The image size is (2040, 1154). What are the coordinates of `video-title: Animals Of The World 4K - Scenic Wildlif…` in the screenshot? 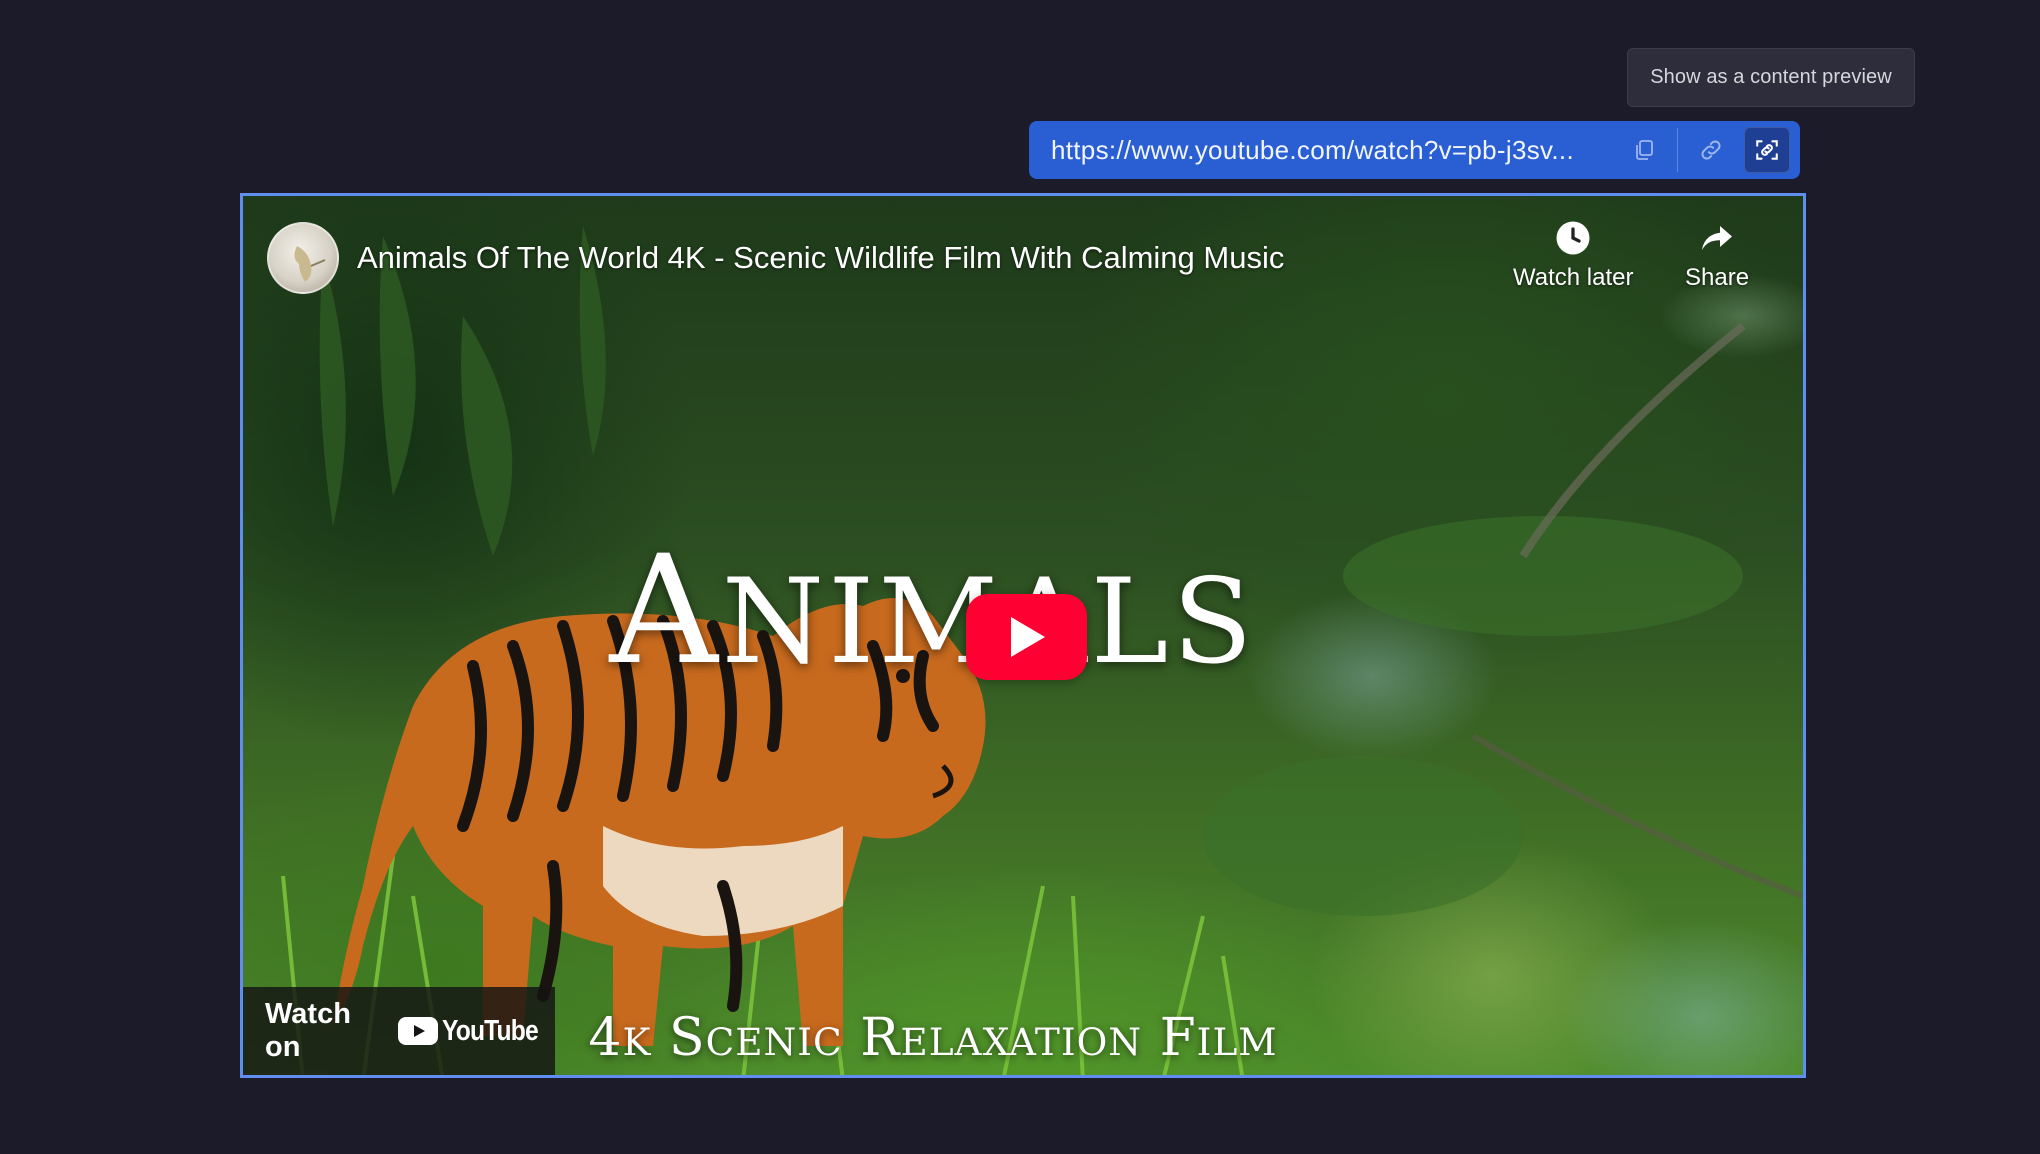 It's located at (820, 258).